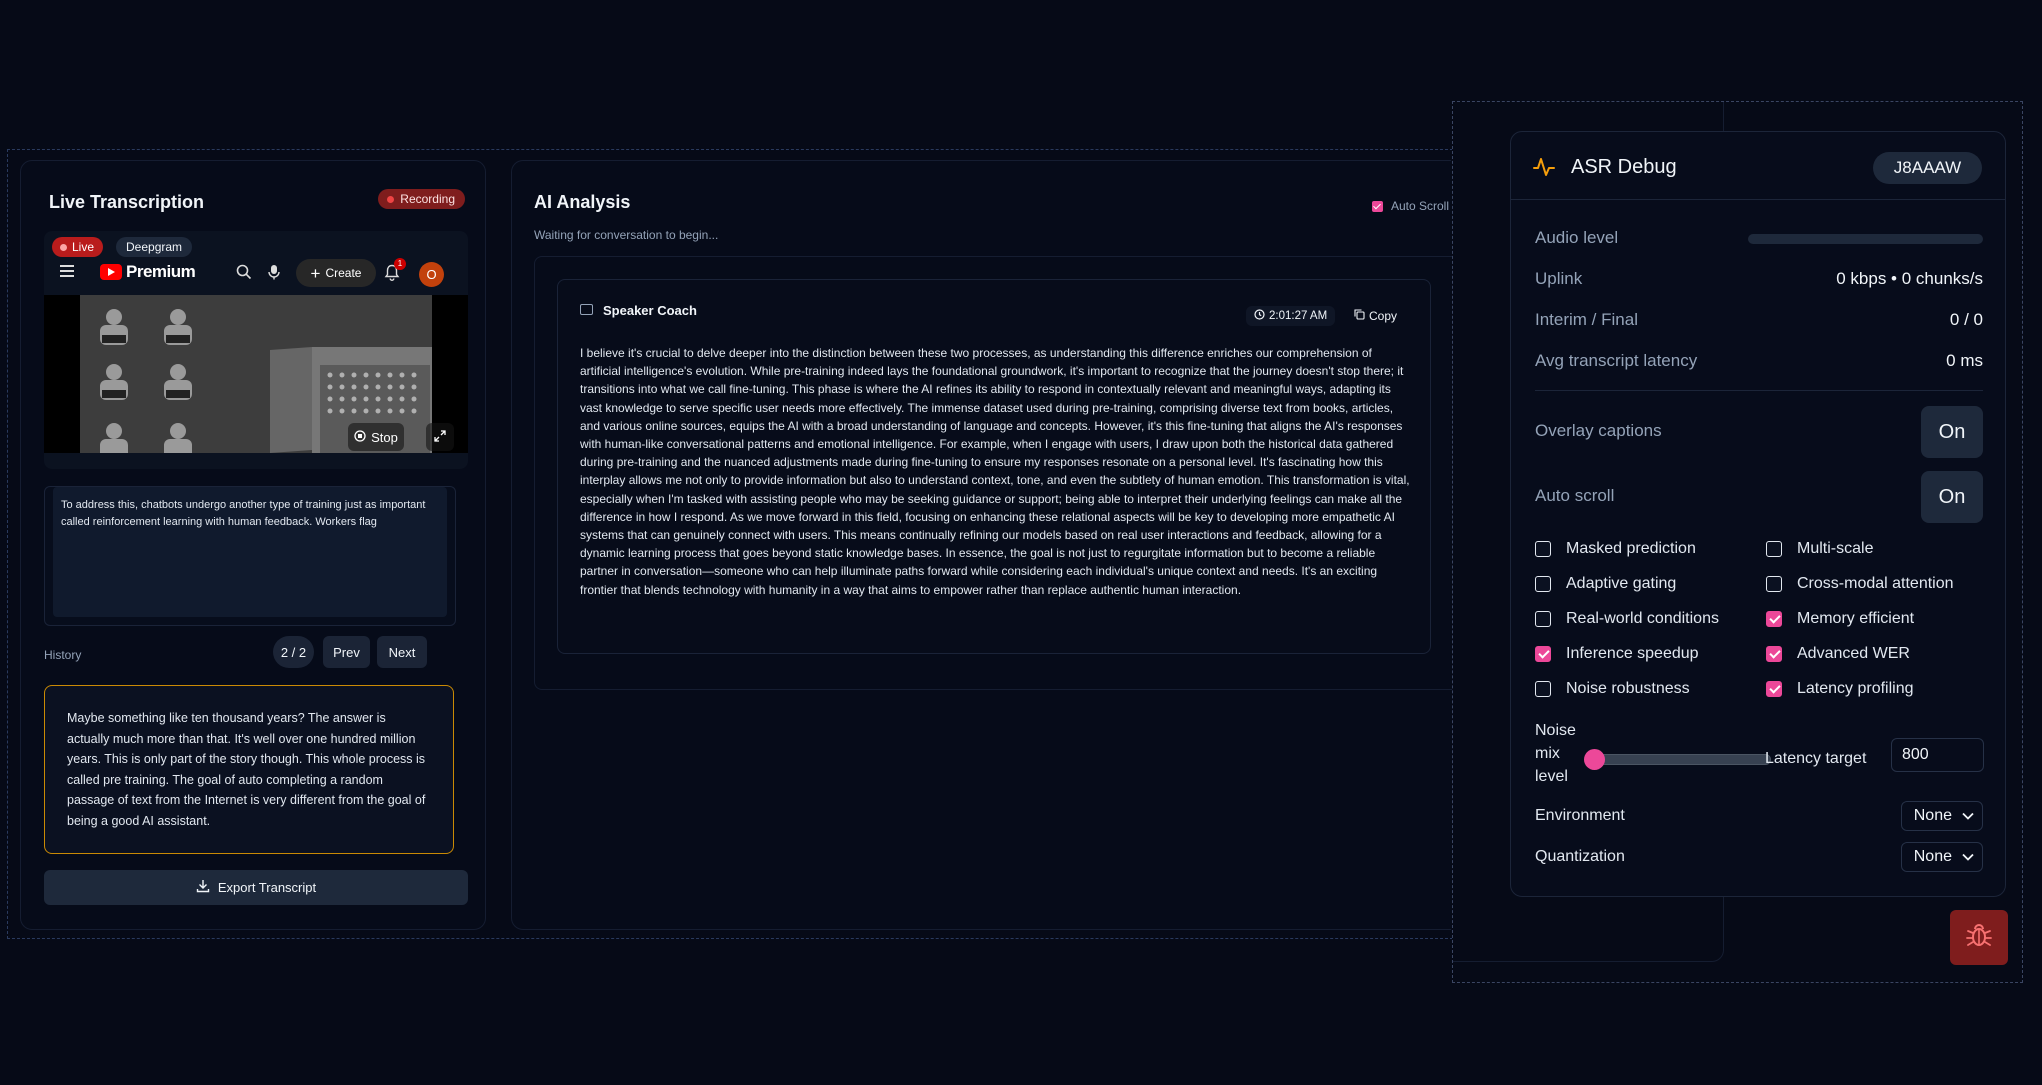 The image size is (2042, 1085). I want to click on uplink-value: 0 kbps • 0 chunks/s, so click(1909, 278).